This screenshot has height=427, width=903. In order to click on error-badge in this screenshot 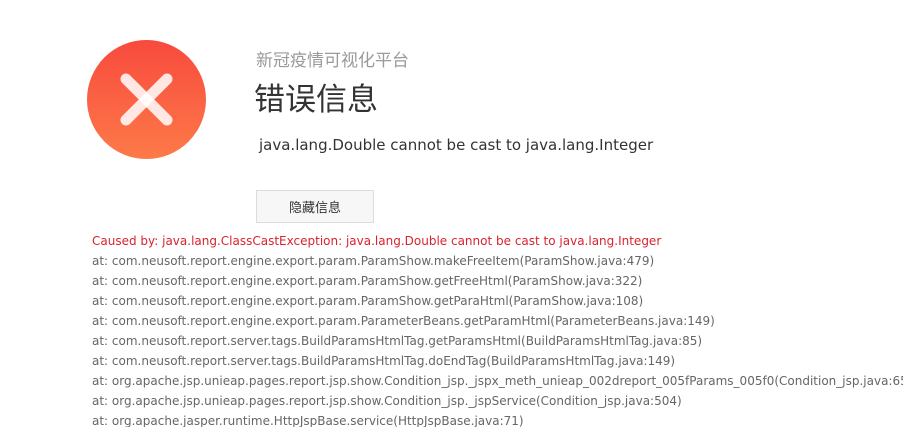, I will do `click(146, 99)`.